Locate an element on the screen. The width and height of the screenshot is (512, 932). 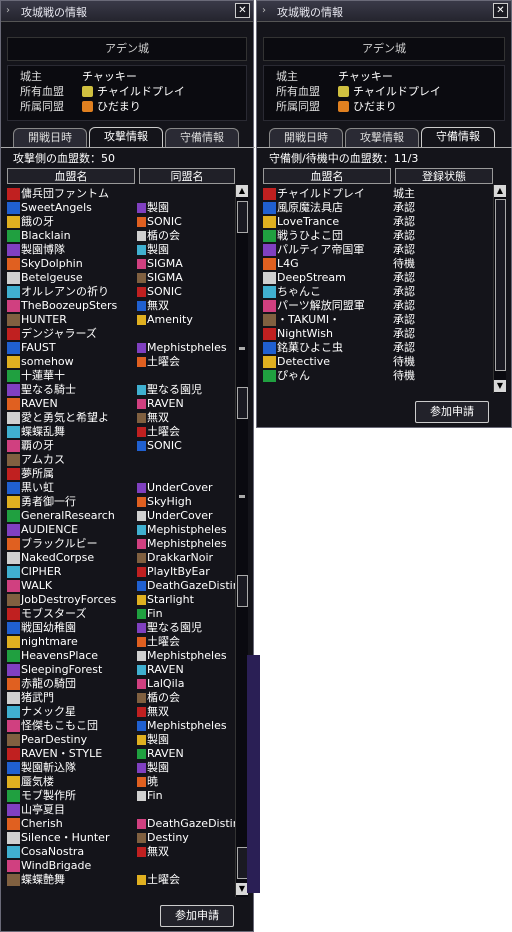
clan-row: LoveTrance 承認 is located at coordinates (377, 222).